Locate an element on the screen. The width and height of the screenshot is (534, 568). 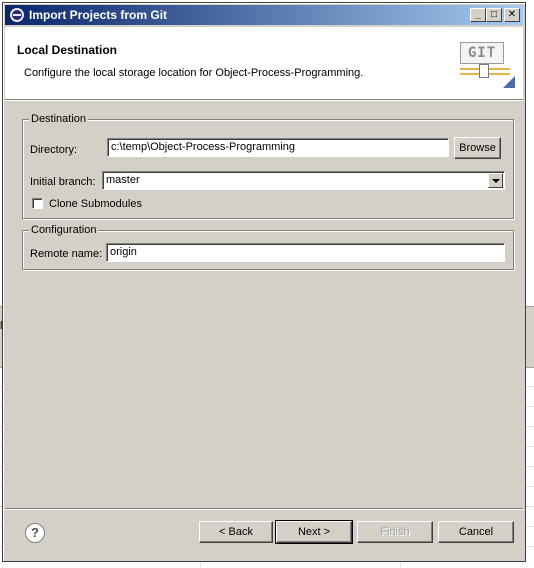
help-icon: ? is located at coordinates (35, 533).